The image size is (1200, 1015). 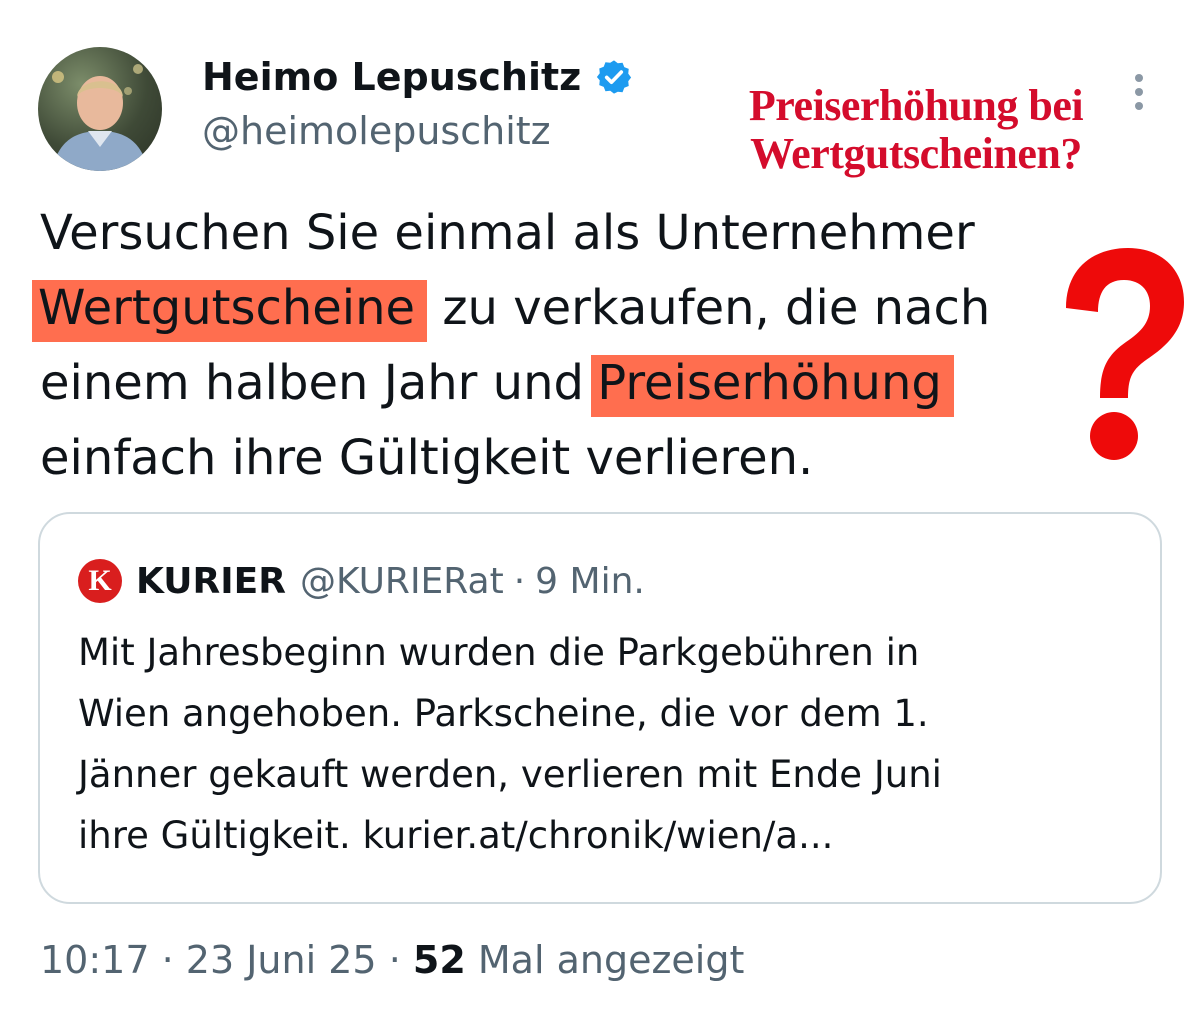 I want to click on annotation-title-line2: Wertgutscheinen?, so click(x=916, y=153).